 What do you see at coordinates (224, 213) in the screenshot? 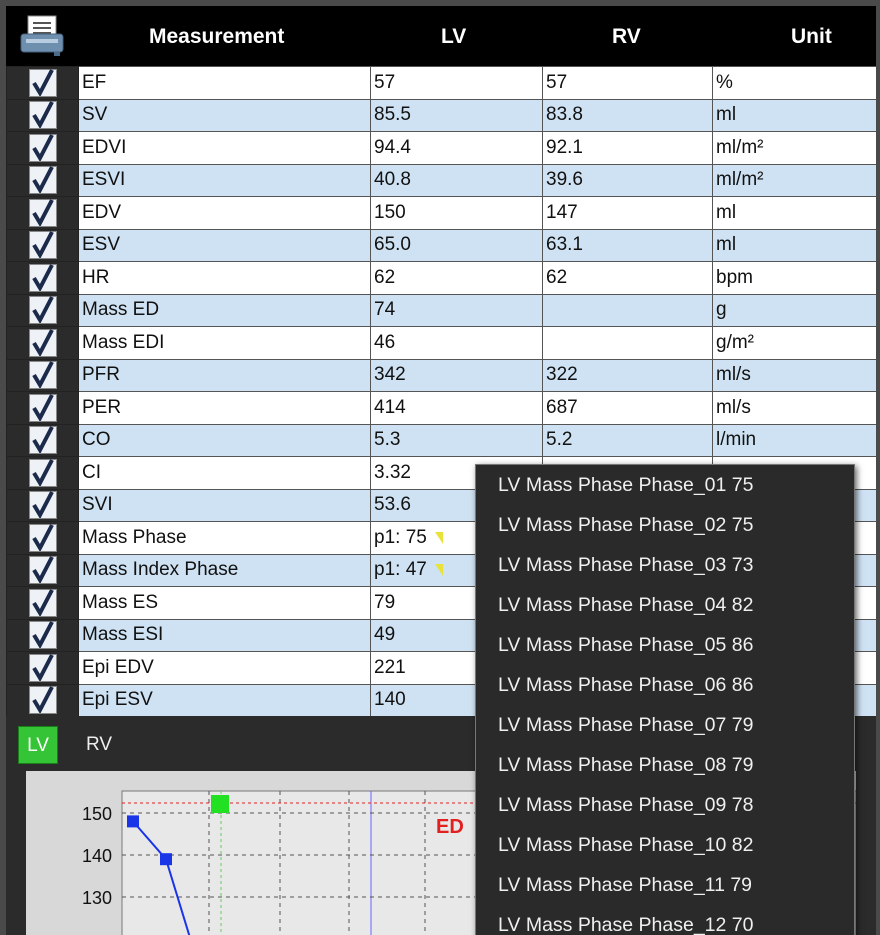
I see `measurement-name: EDV` at bounding box center [224, 213].